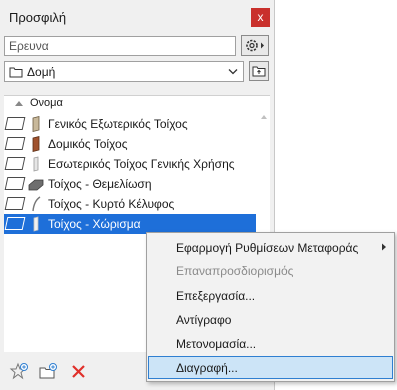 This screenshot has width=397, height=390. I want to click on search-input: Ερευνα, so click(120, 46).